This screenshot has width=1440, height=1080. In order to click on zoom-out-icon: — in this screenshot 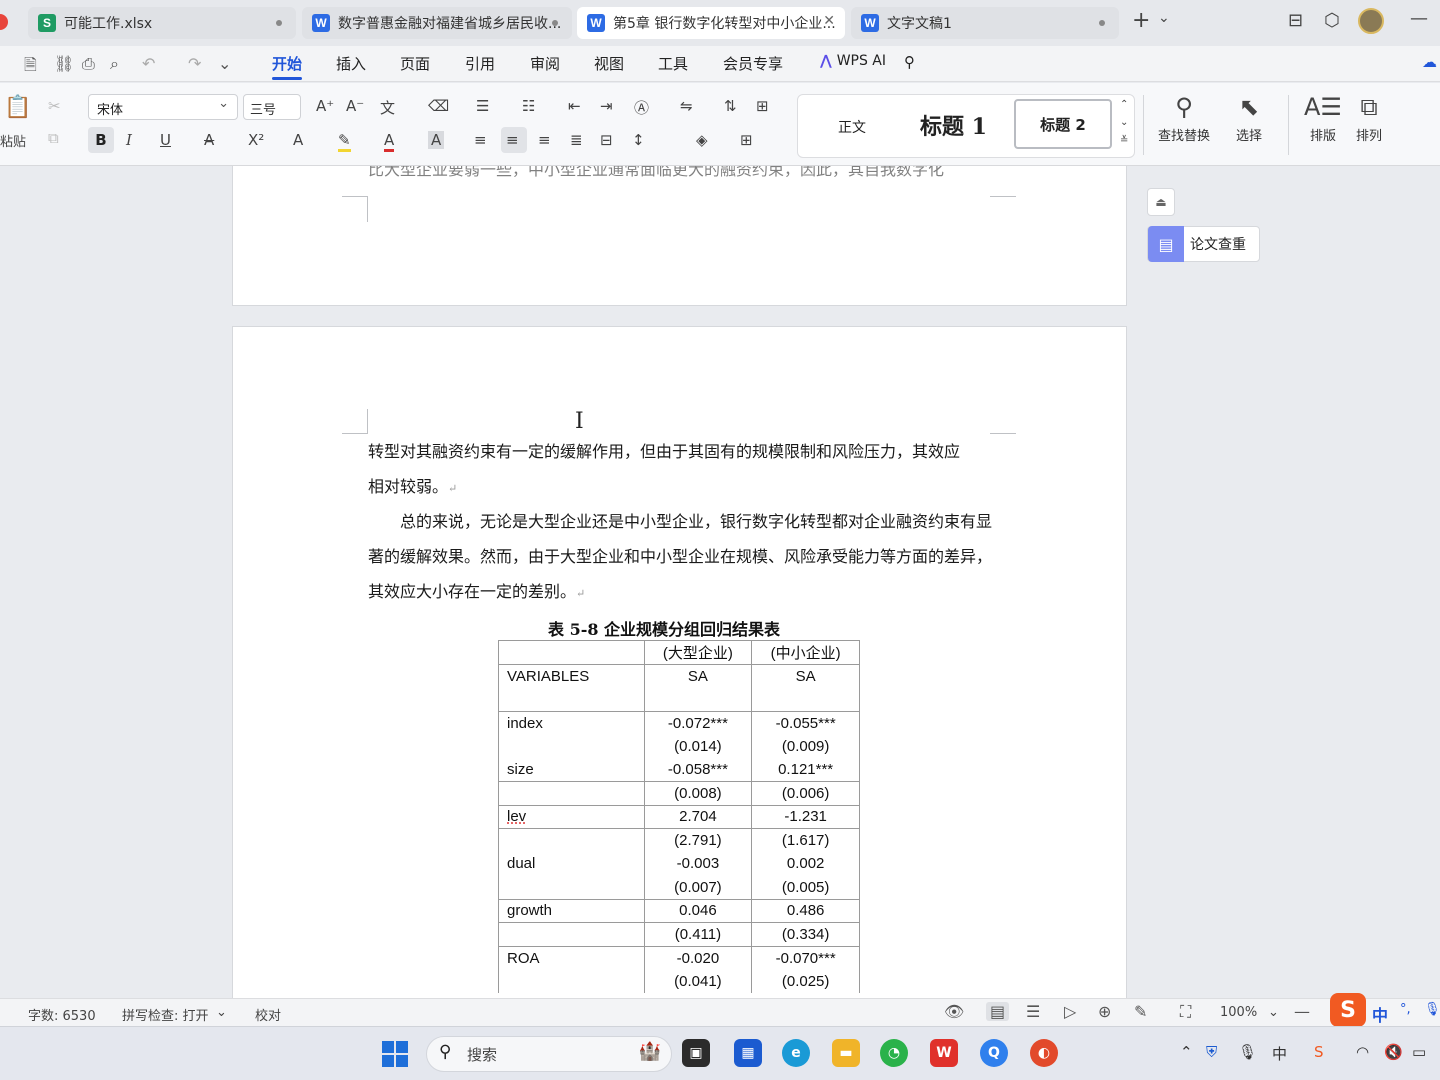, I will do `click(1302, 1011)`.